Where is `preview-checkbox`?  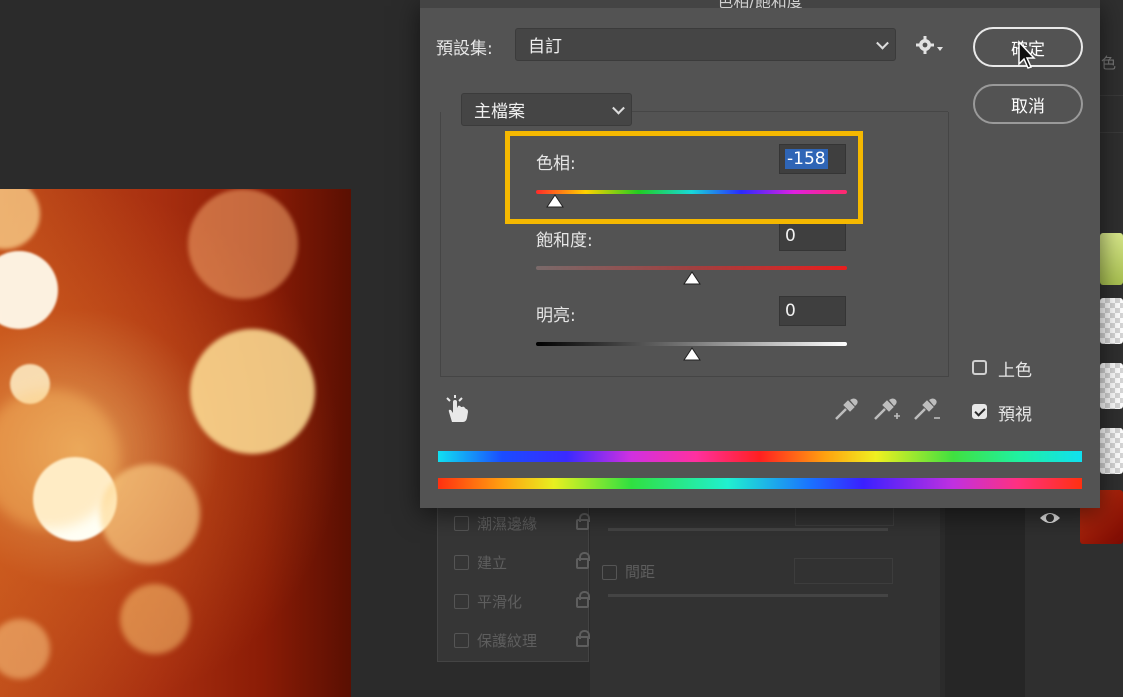 preview-checkbox is located at coordinates (979, 411).